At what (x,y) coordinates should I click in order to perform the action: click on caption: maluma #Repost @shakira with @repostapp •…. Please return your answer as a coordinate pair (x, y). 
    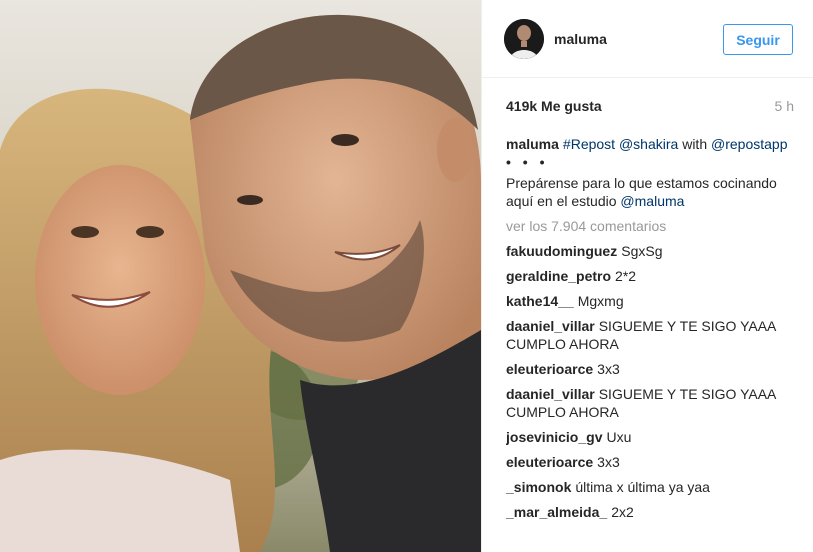
    Looking at the image, I should click on (650, 172).